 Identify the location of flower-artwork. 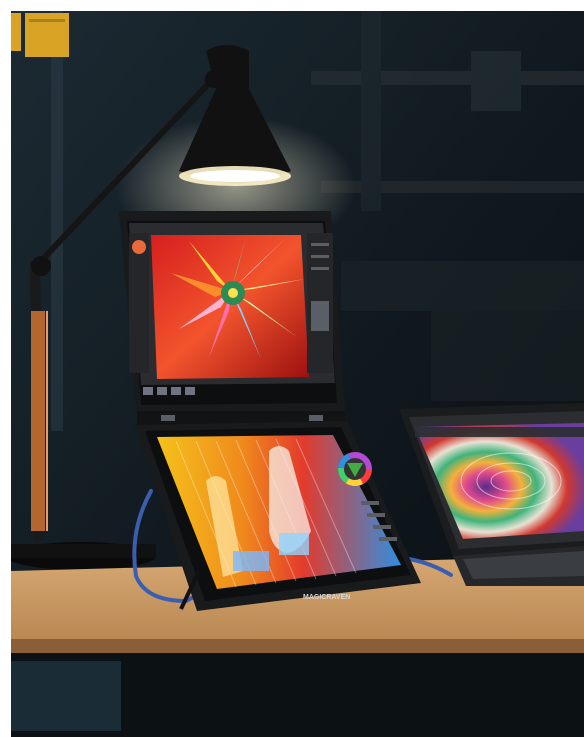
(230, 307).